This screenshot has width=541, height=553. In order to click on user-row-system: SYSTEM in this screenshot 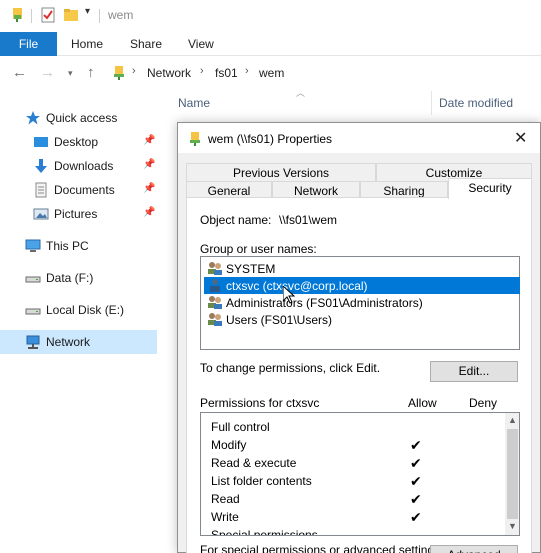, I will do `click(362, 268)`.